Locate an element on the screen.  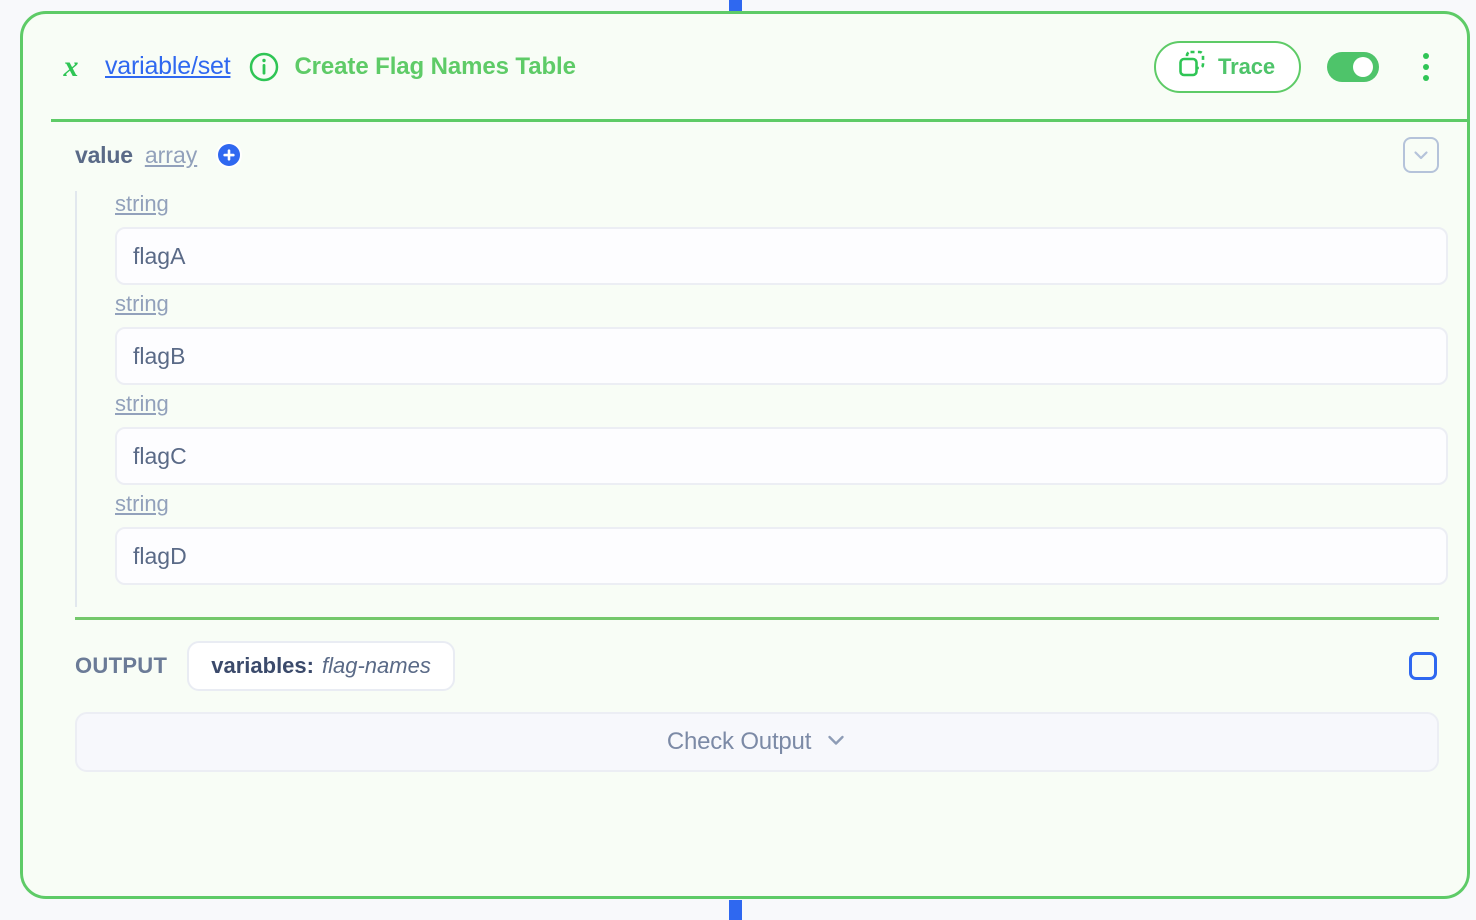
output-connector is located at coordinates (735, 910).